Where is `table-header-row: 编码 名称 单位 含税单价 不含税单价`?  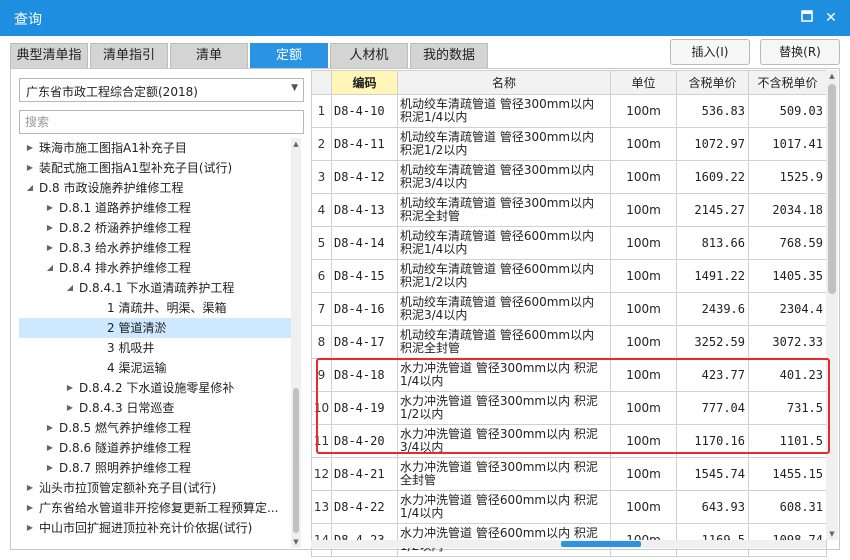
table-header-row: 编码 名称 单位 含税单价 不含税单价 is located at coordinates (569, 82).